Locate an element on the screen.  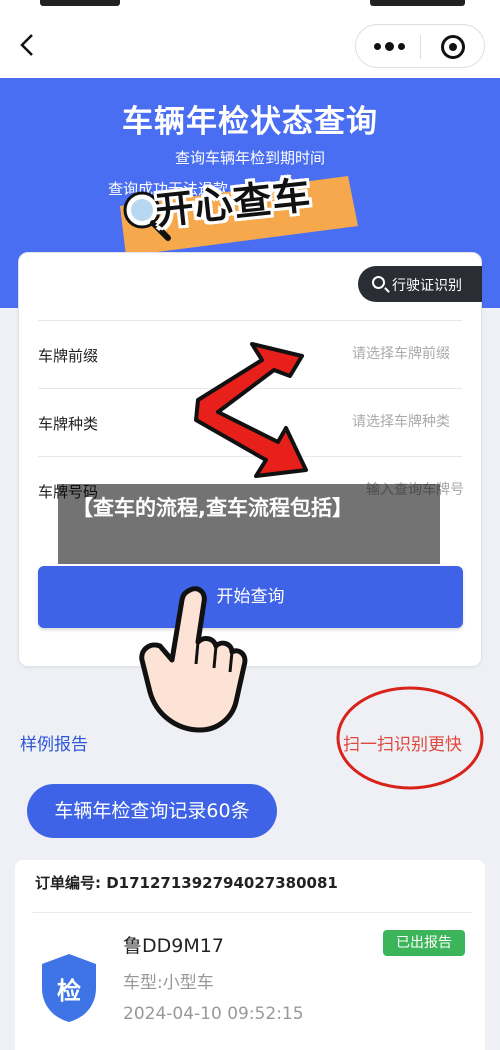
shield-char: 检 is located at coordinates (69, 991).